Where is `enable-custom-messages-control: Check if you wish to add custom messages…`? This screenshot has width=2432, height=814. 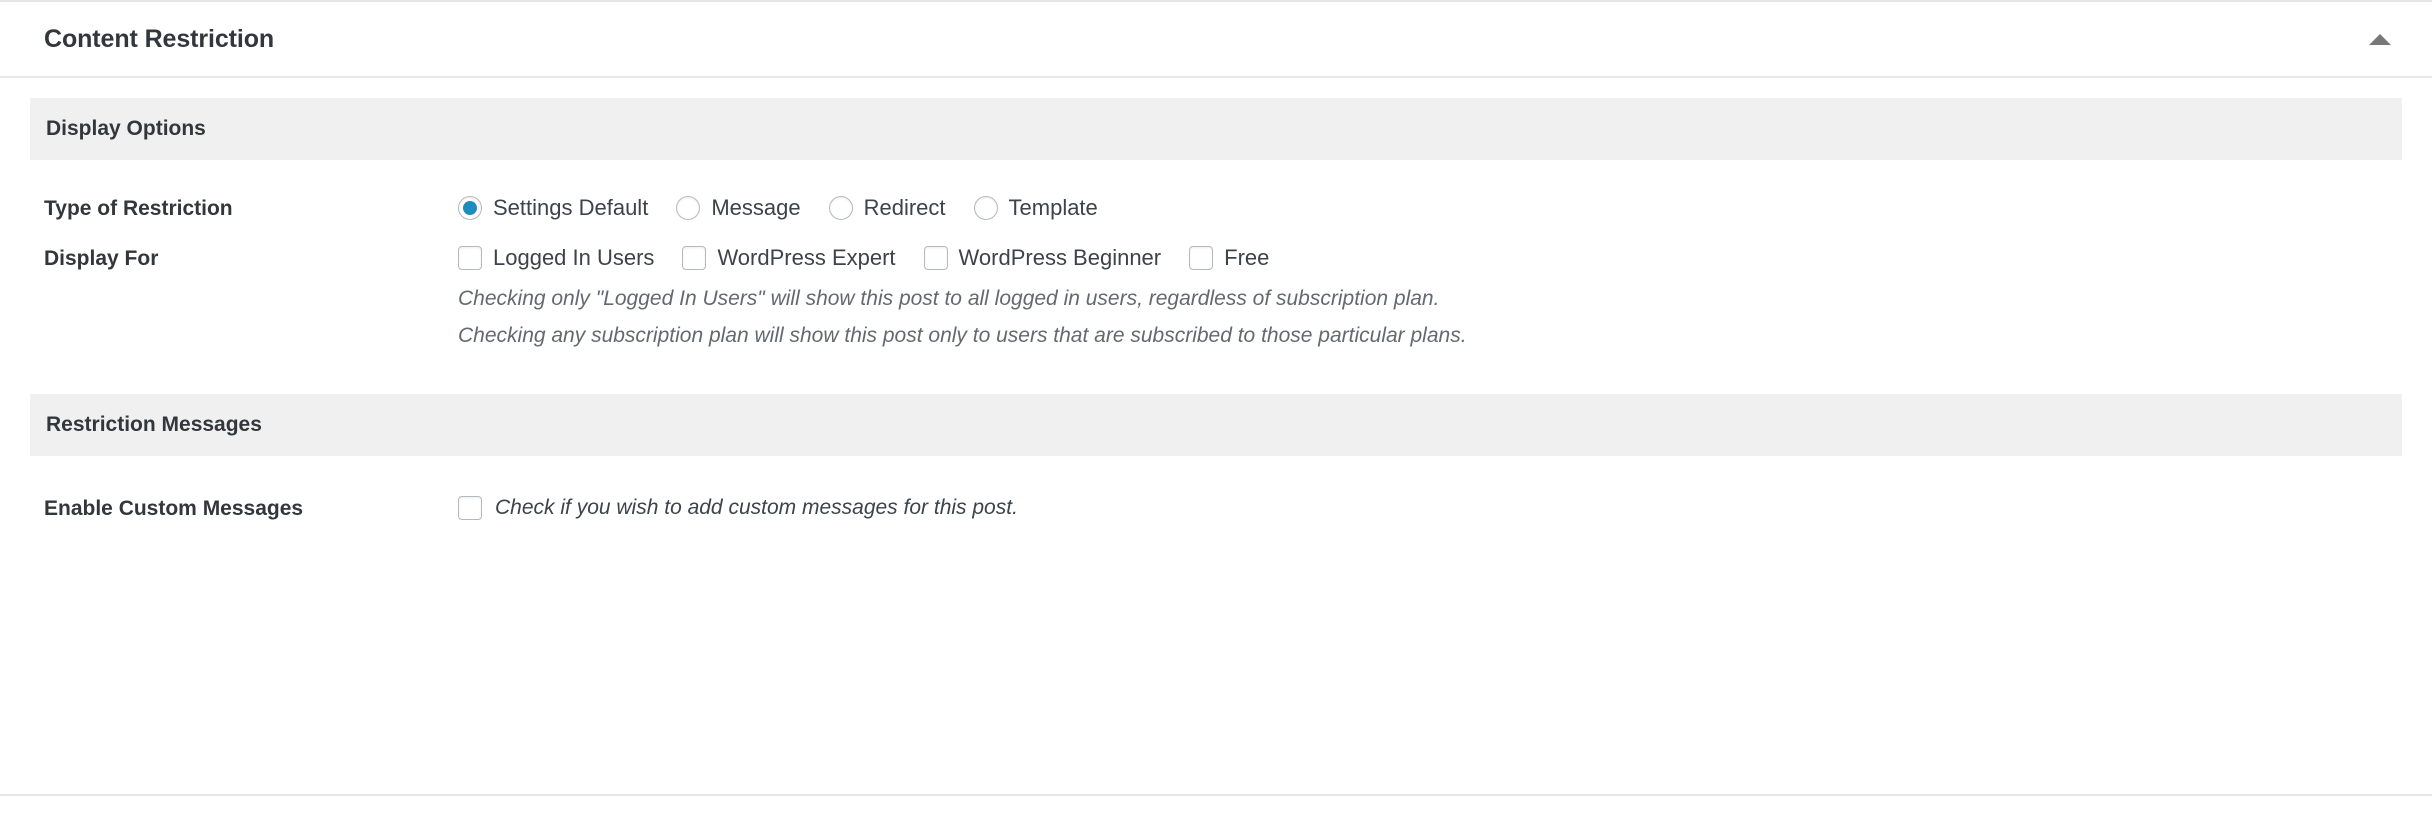 enable-custom-messages-control: Check if you wish to add custom messages… is located at coordinates (1445, 507).